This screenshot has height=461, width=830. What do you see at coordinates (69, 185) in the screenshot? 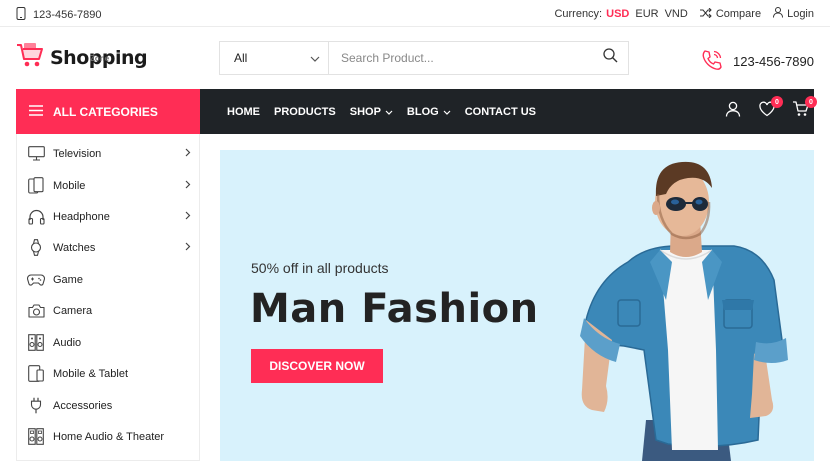
I see `sidebar-item-label: Mobile` at bounding box center [69, 185].